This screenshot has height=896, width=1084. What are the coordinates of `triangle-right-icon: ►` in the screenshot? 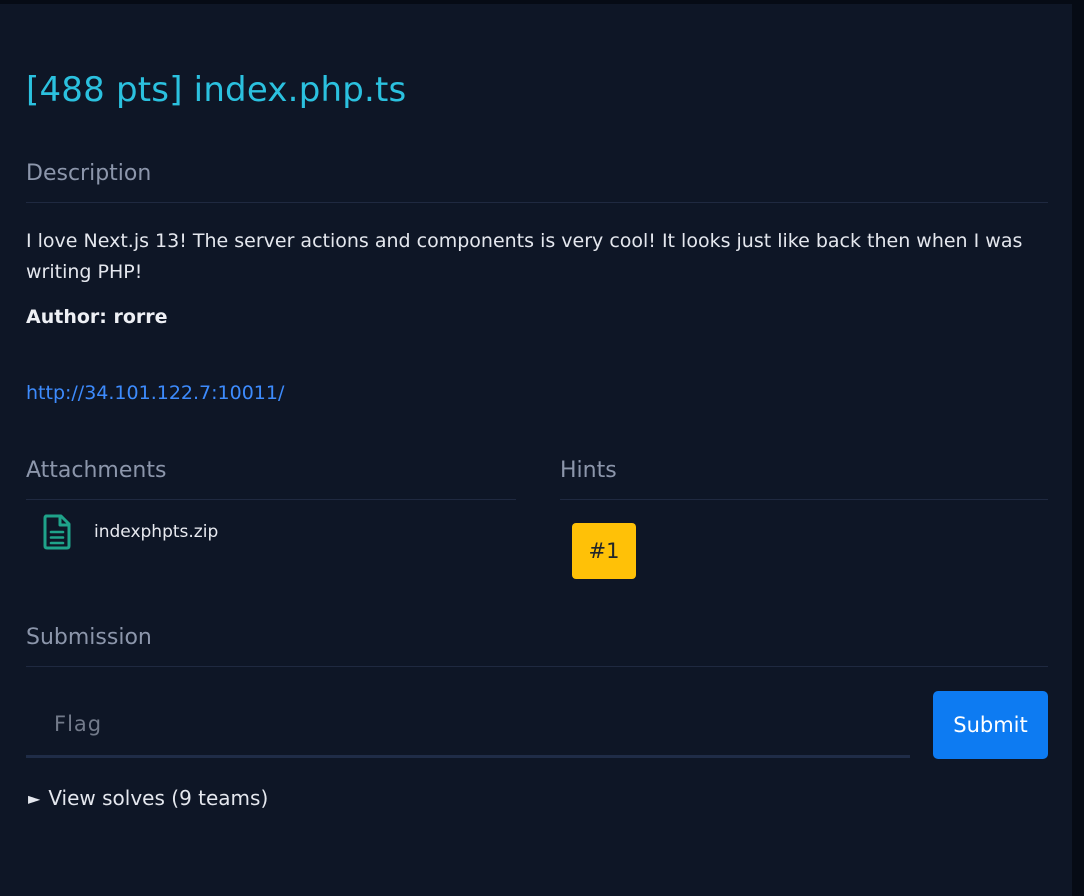 It's located at (34, 798).